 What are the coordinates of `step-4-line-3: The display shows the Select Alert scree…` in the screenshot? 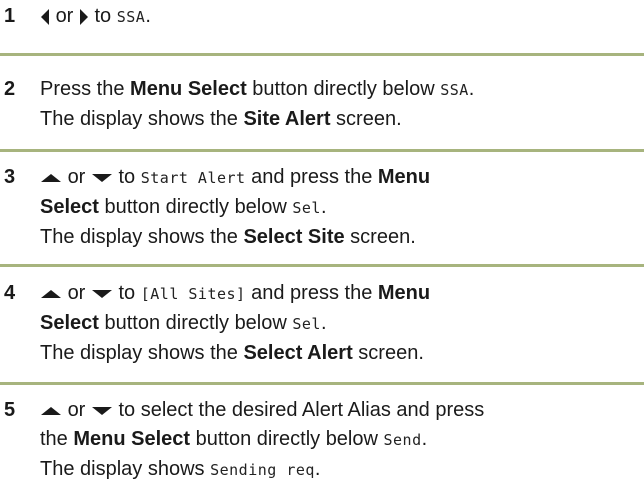 It's located at (342, 353).